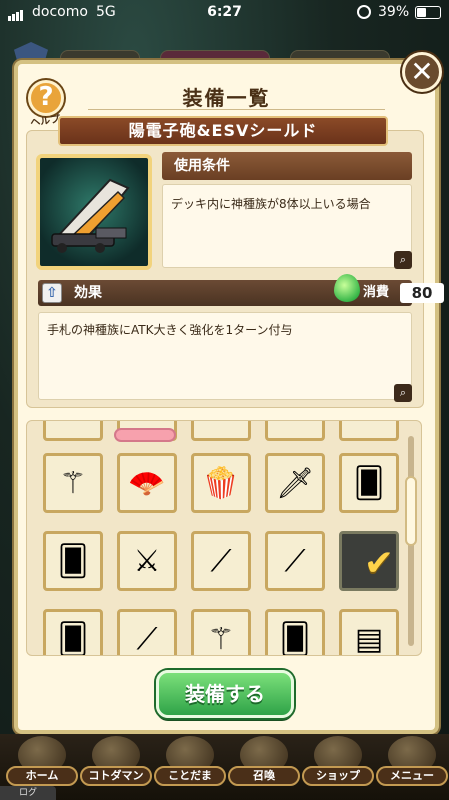 This screenshot has width=449, height=800. I want to click on mace-icon: ⚚, so click(221, 638).